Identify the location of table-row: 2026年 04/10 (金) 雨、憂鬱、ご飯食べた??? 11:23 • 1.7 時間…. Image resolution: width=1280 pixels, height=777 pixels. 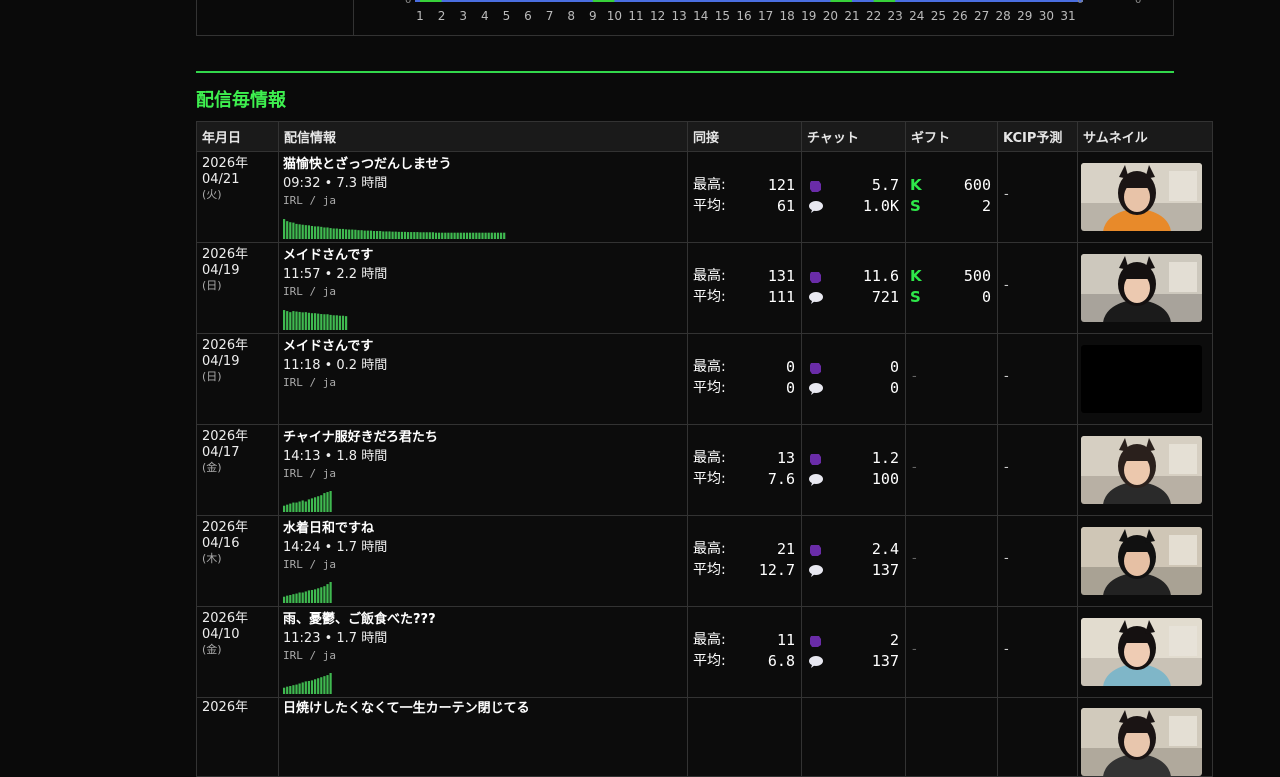
(704, 652).